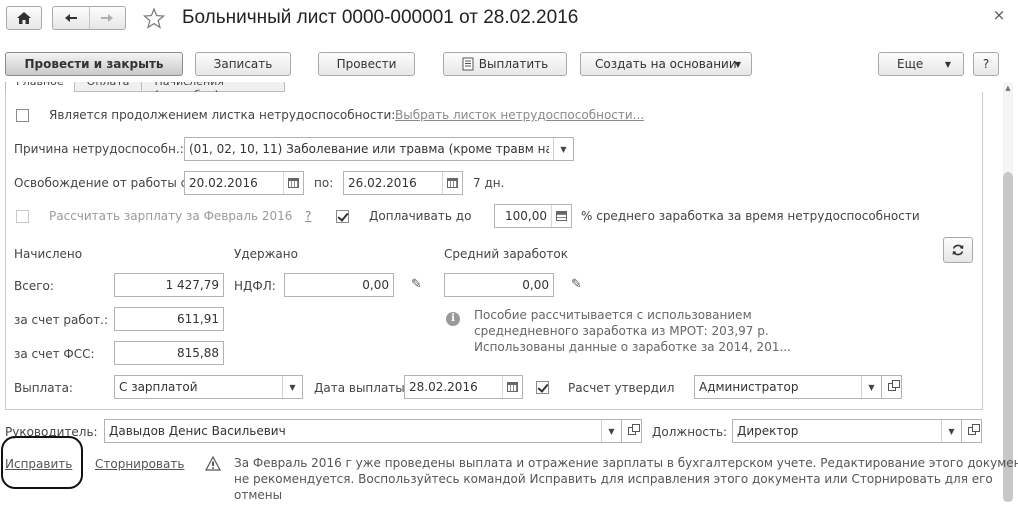 This screenshot has height=506, width=1018. Describe the element at coordinates (375, 285) in the screenshot. I see `ndfl-value: 0,00` at that location.